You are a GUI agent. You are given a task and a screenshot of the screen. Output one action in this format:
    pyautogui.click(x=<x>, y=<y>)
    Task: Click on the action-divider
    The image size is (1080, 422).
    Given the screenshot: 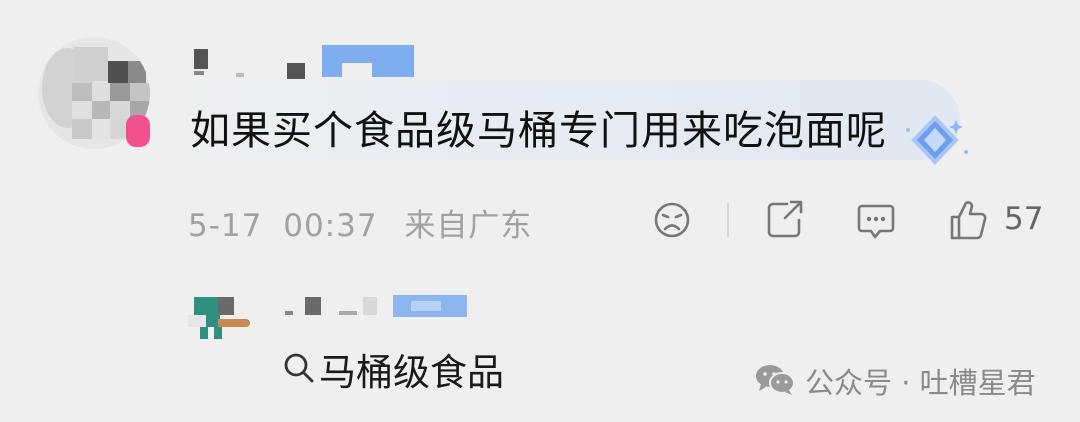 What is the action you would take?
    pyautogui.click(x=728, y=220)
    